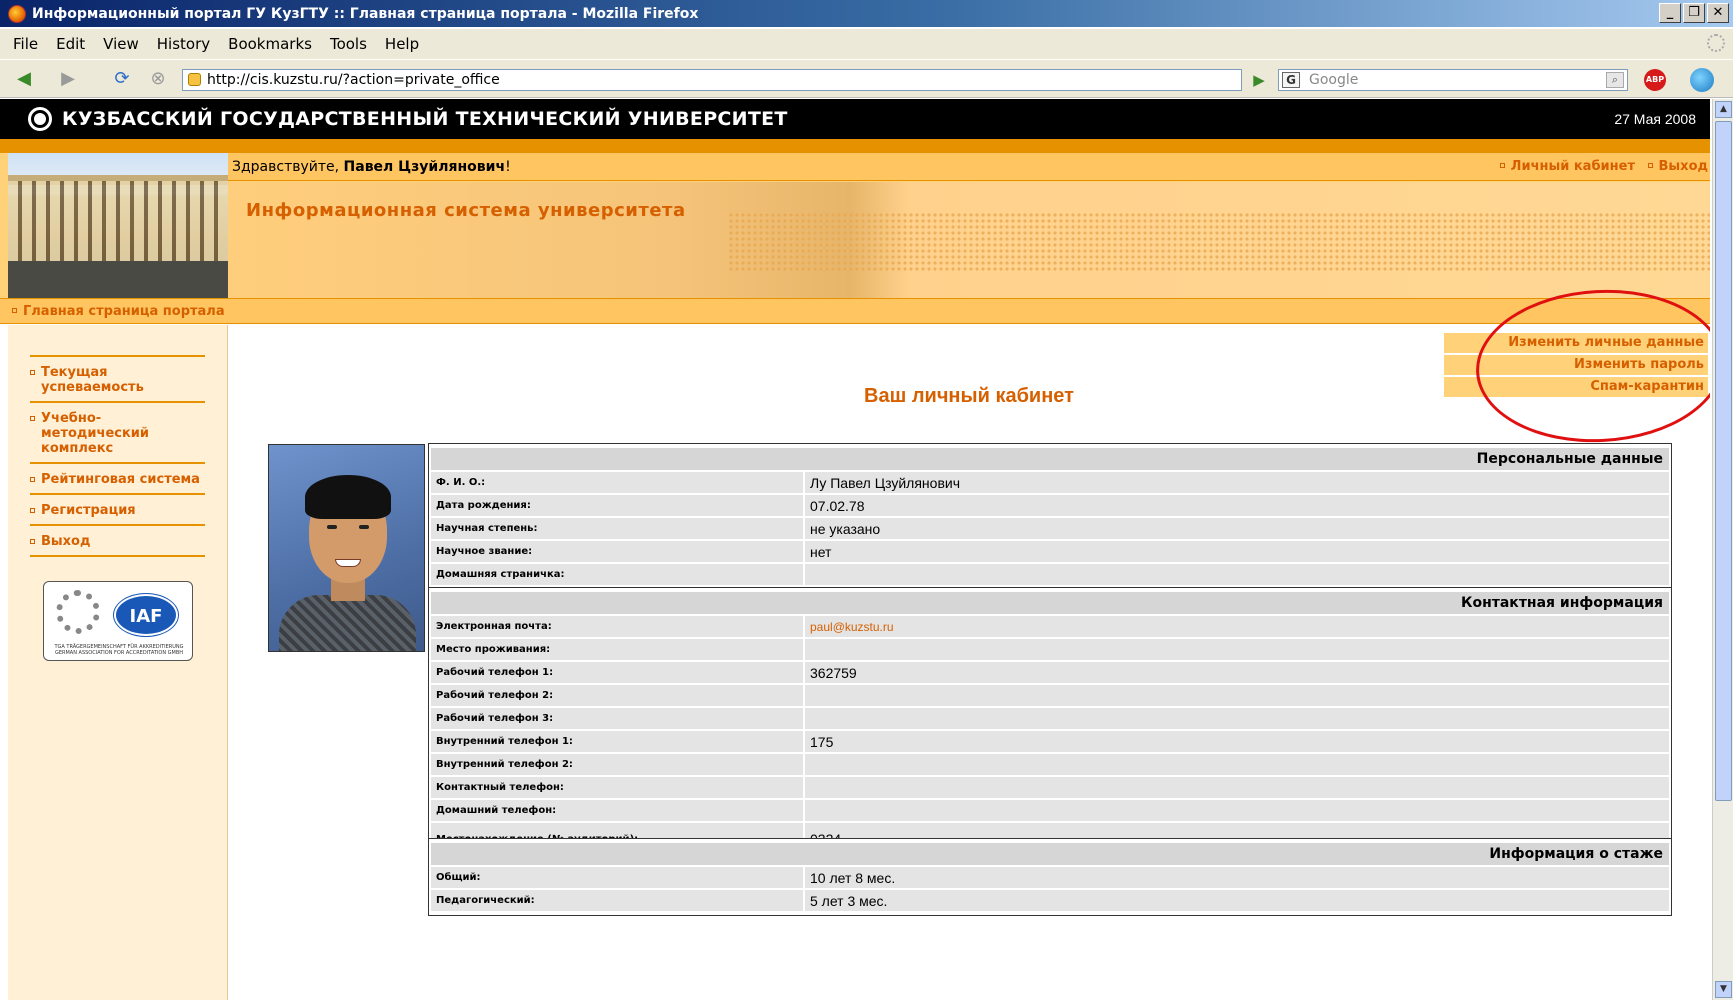 Image resolution: width=1733 pixels, height=1000 pixels. I want to click on field-label: Электронная почта:, so click(617, 626).